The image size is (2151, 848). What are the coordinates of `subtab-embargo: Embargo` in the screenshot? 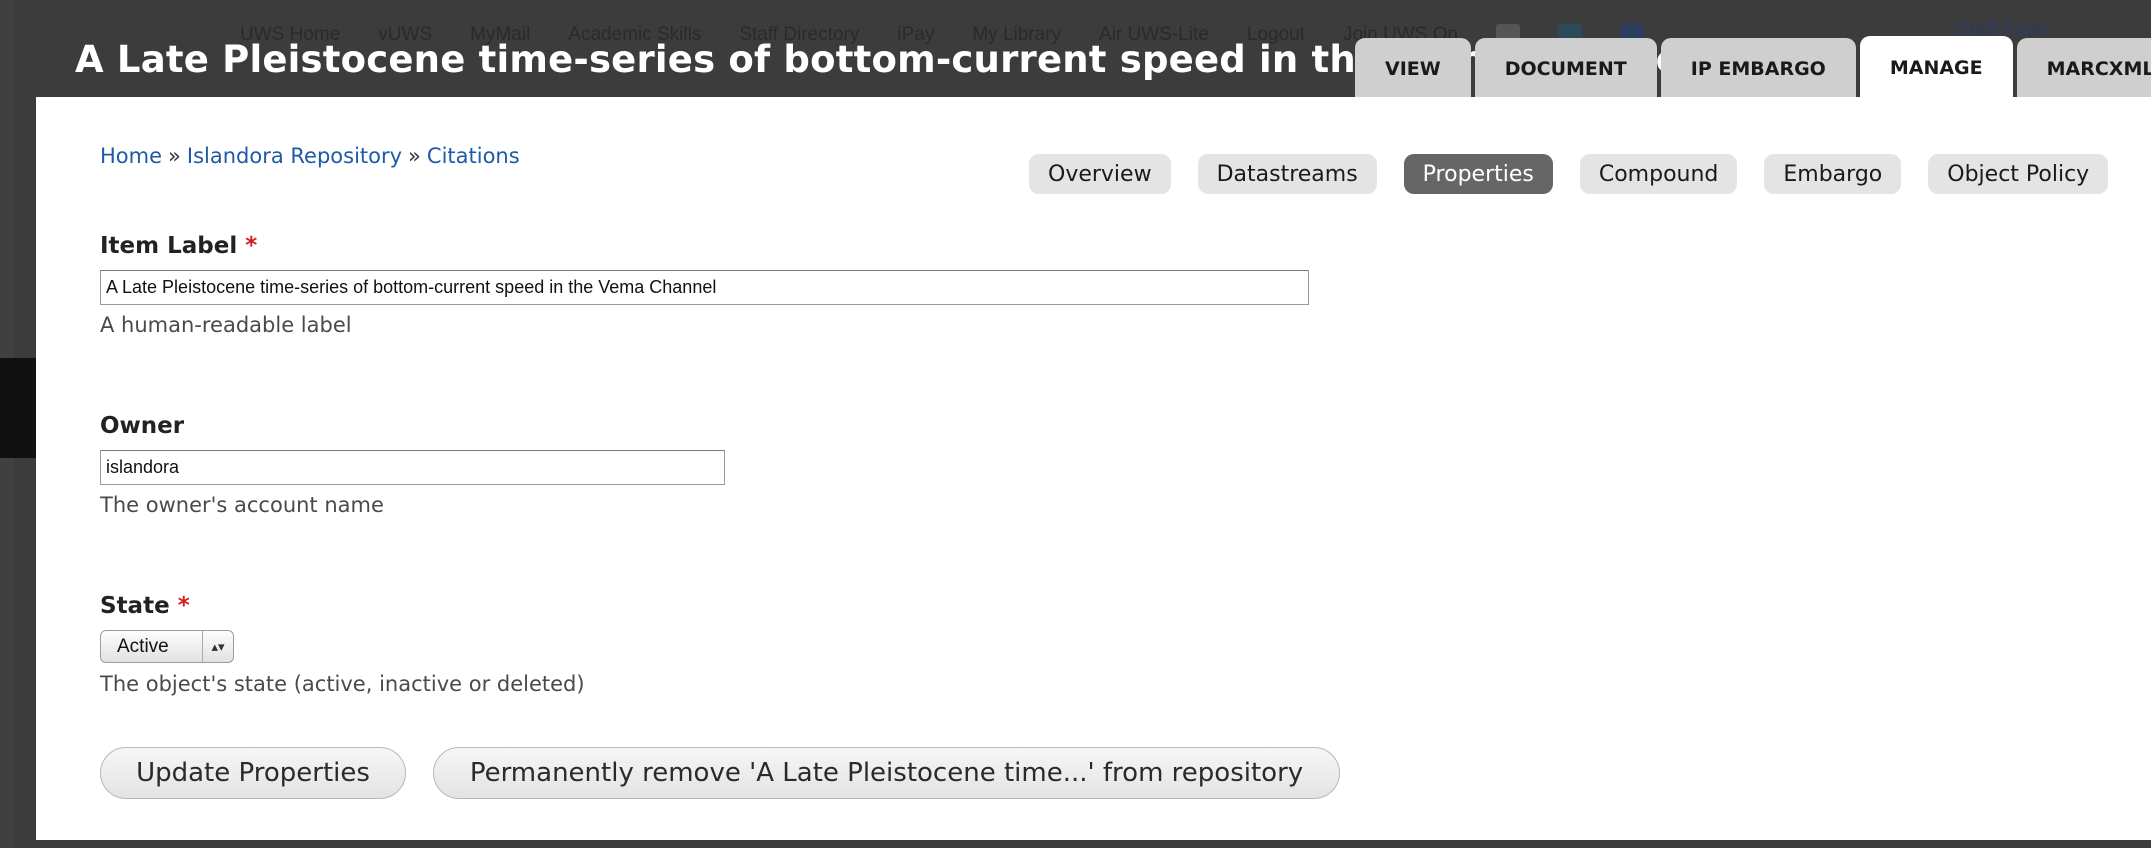 It's located at (1833, 174).